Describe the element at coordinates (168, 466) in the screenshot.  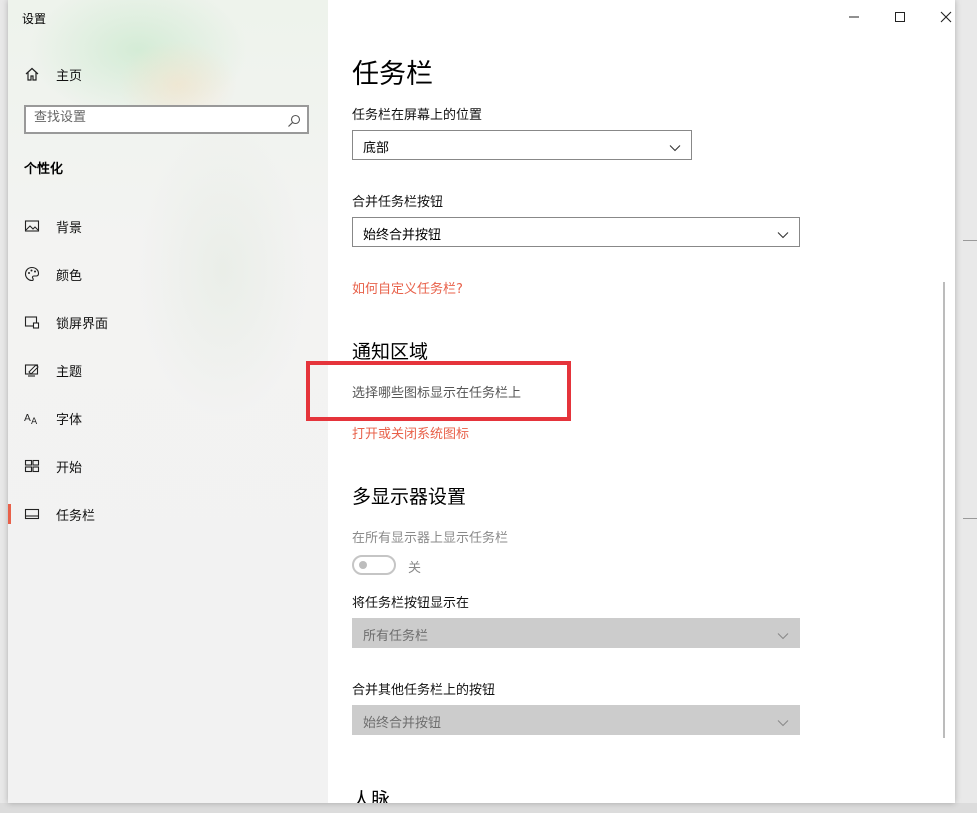
I see `sidebar-item-start: 开始` at that location.